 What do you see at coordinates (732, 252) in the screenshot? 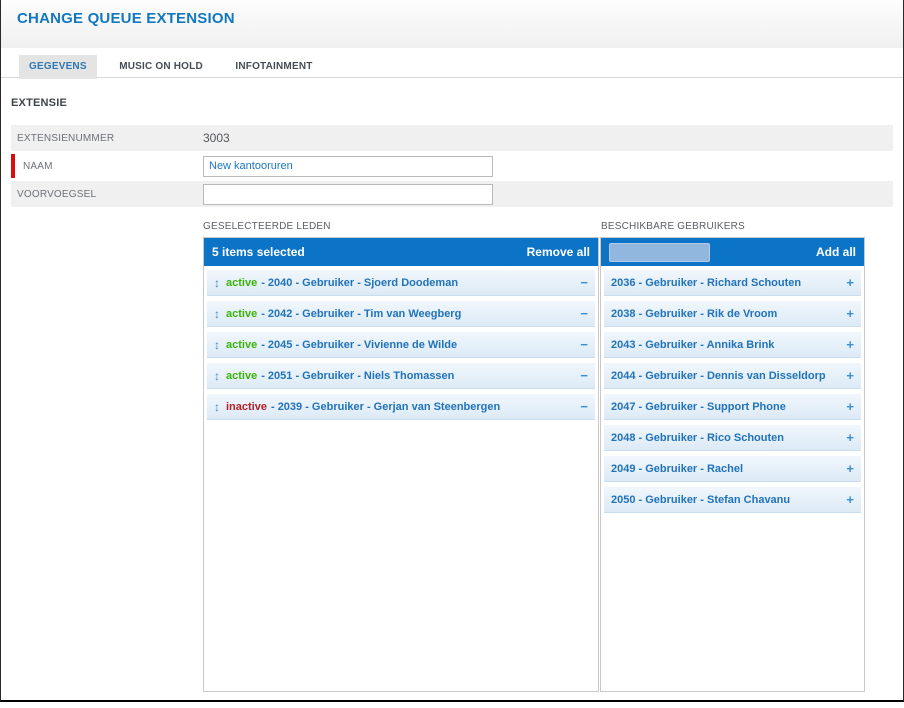
I see `available-users-header: Add all` at bounding box center [732, 252].